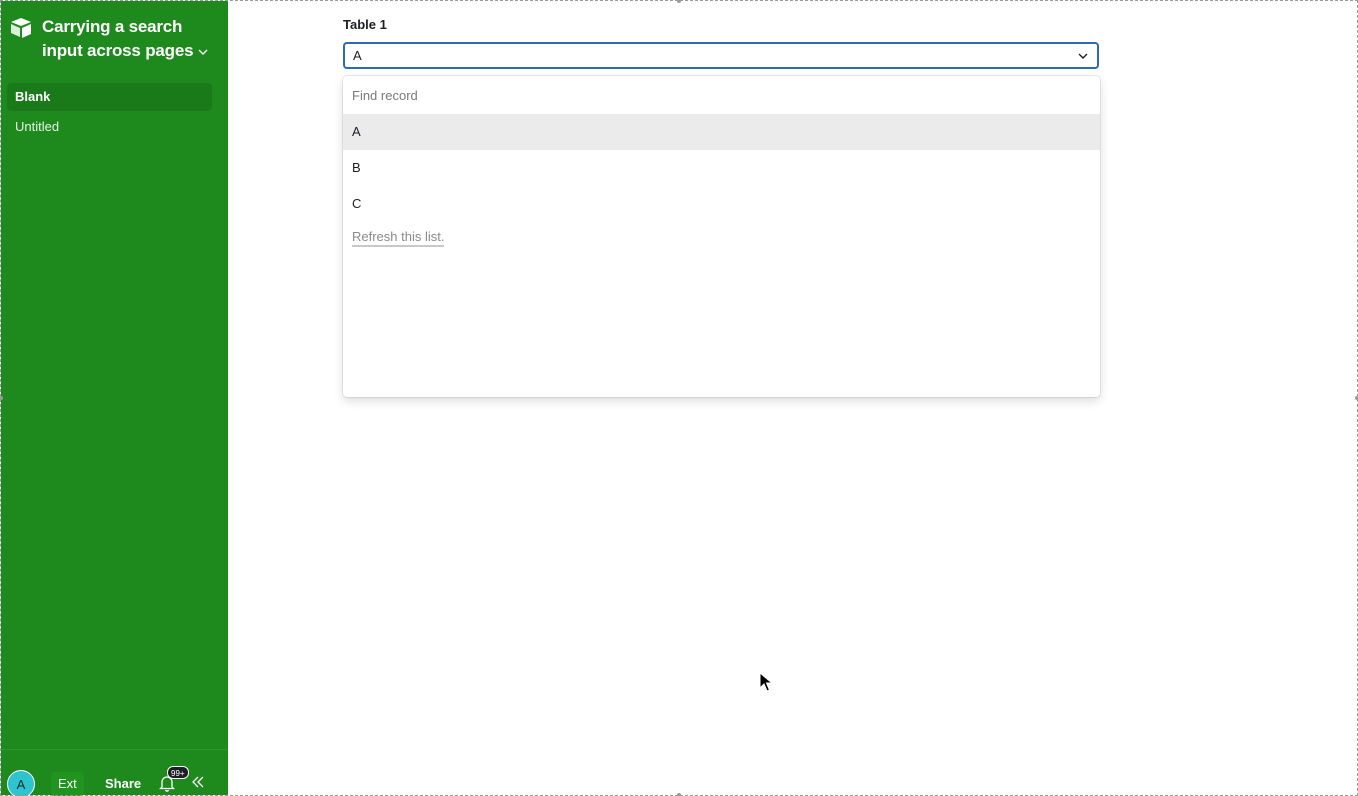 Image resolution: width=1358 pixels, height=796 pixels. I want to click on option-c: C, so click(721, 204).